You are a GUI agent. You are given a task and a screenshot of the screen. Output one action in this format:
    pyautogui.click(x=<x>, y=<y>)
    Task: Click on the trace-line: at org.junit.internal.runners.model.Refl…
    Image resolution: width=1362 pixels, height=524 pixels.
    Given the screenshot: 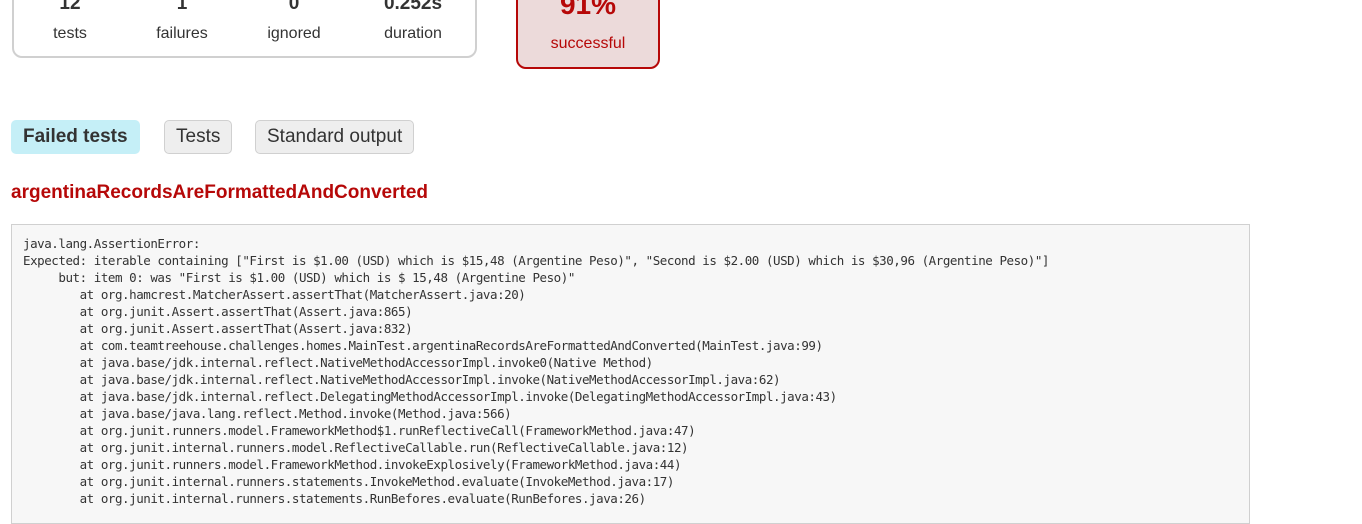 What is the action you would take?
    pyautogui.click(x=356, y=447)
    